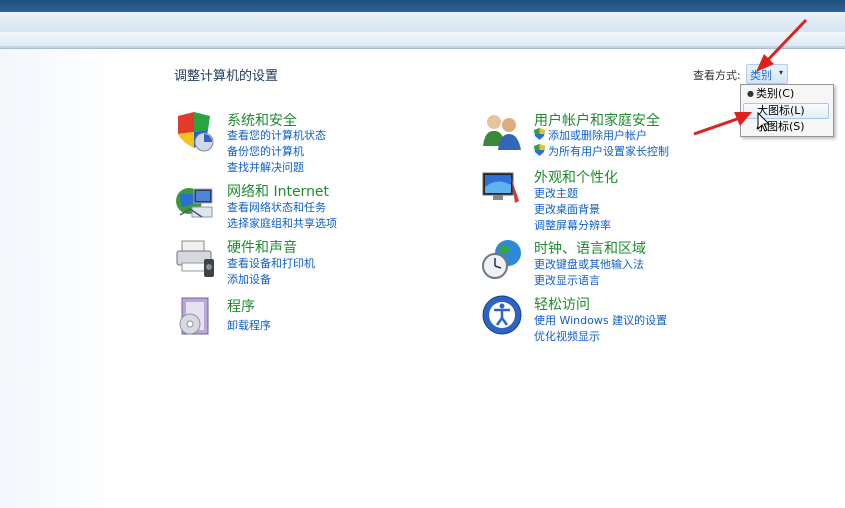 The image size is (845, 508). I want to click on address-toolbar, so click(422, 30).